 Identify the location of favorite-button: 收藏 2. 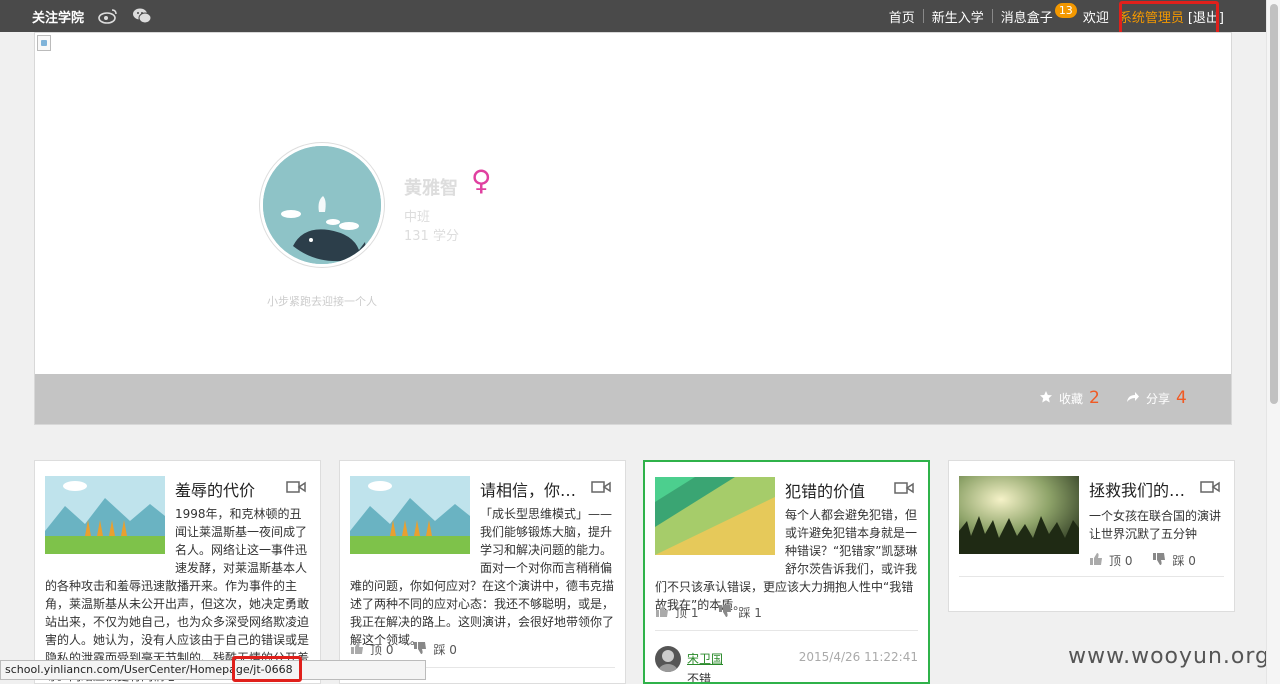
(1069, 398).